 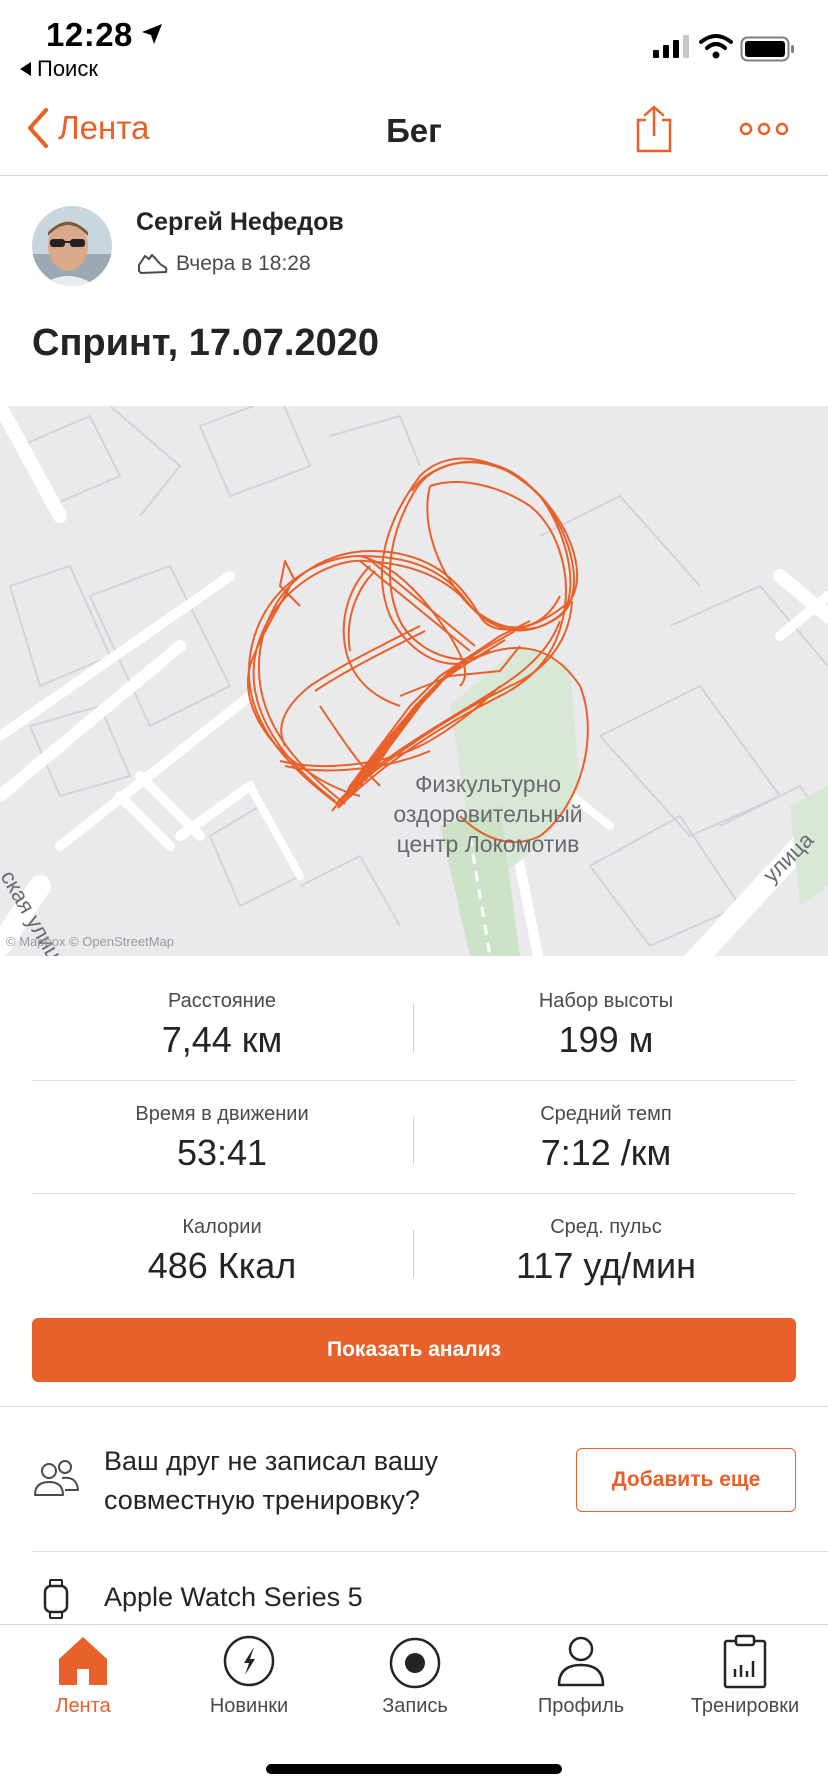 I want to click on tab-feed: Лента, so click(x=83, y=1675).